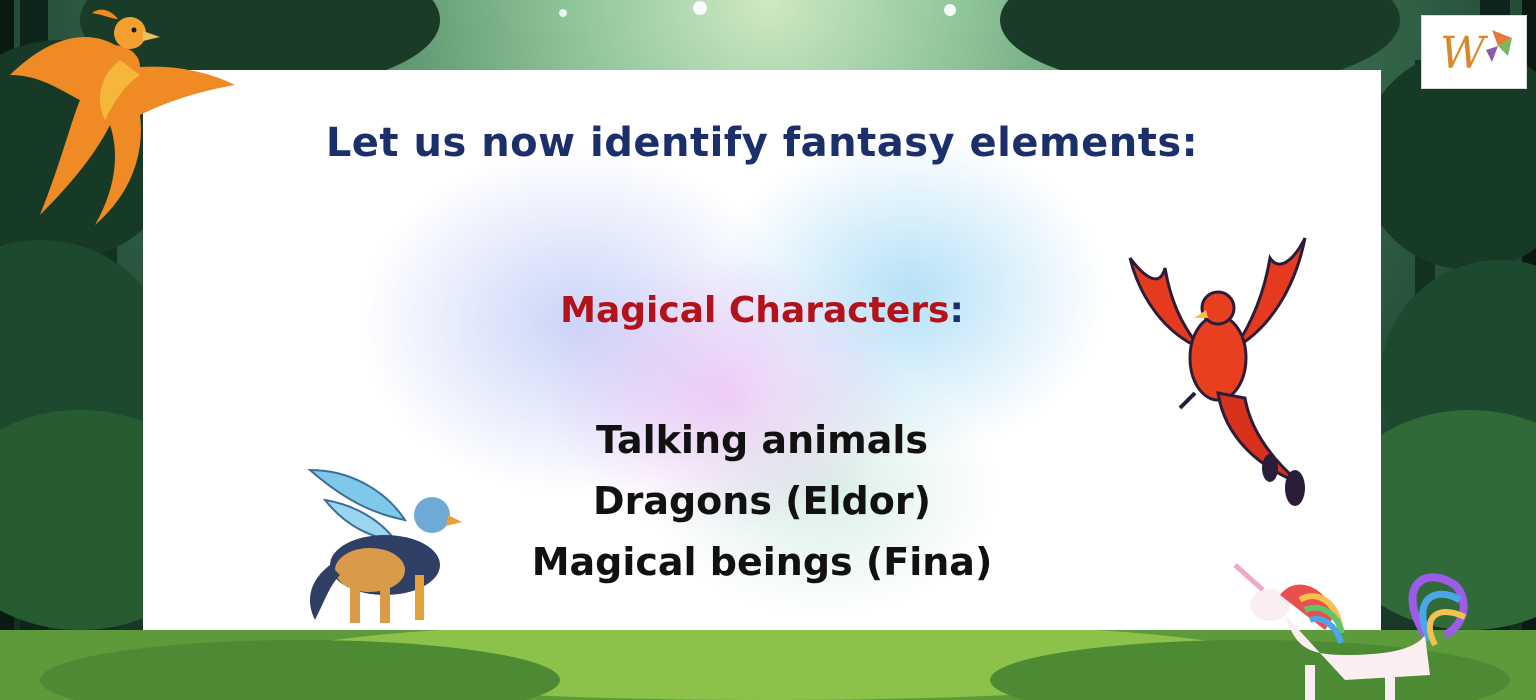 The image size is (1536, 700). Describe the element at coordinates (122, 117) in the screenshot. I see `phoenix-orange-illustration` at that location.